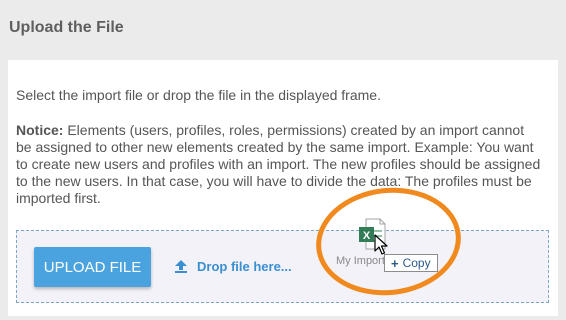  What do you see at coordinates (66, 27) in the screenshot?
I see `page-title: Upload the File` at bounding box center [66, 27].